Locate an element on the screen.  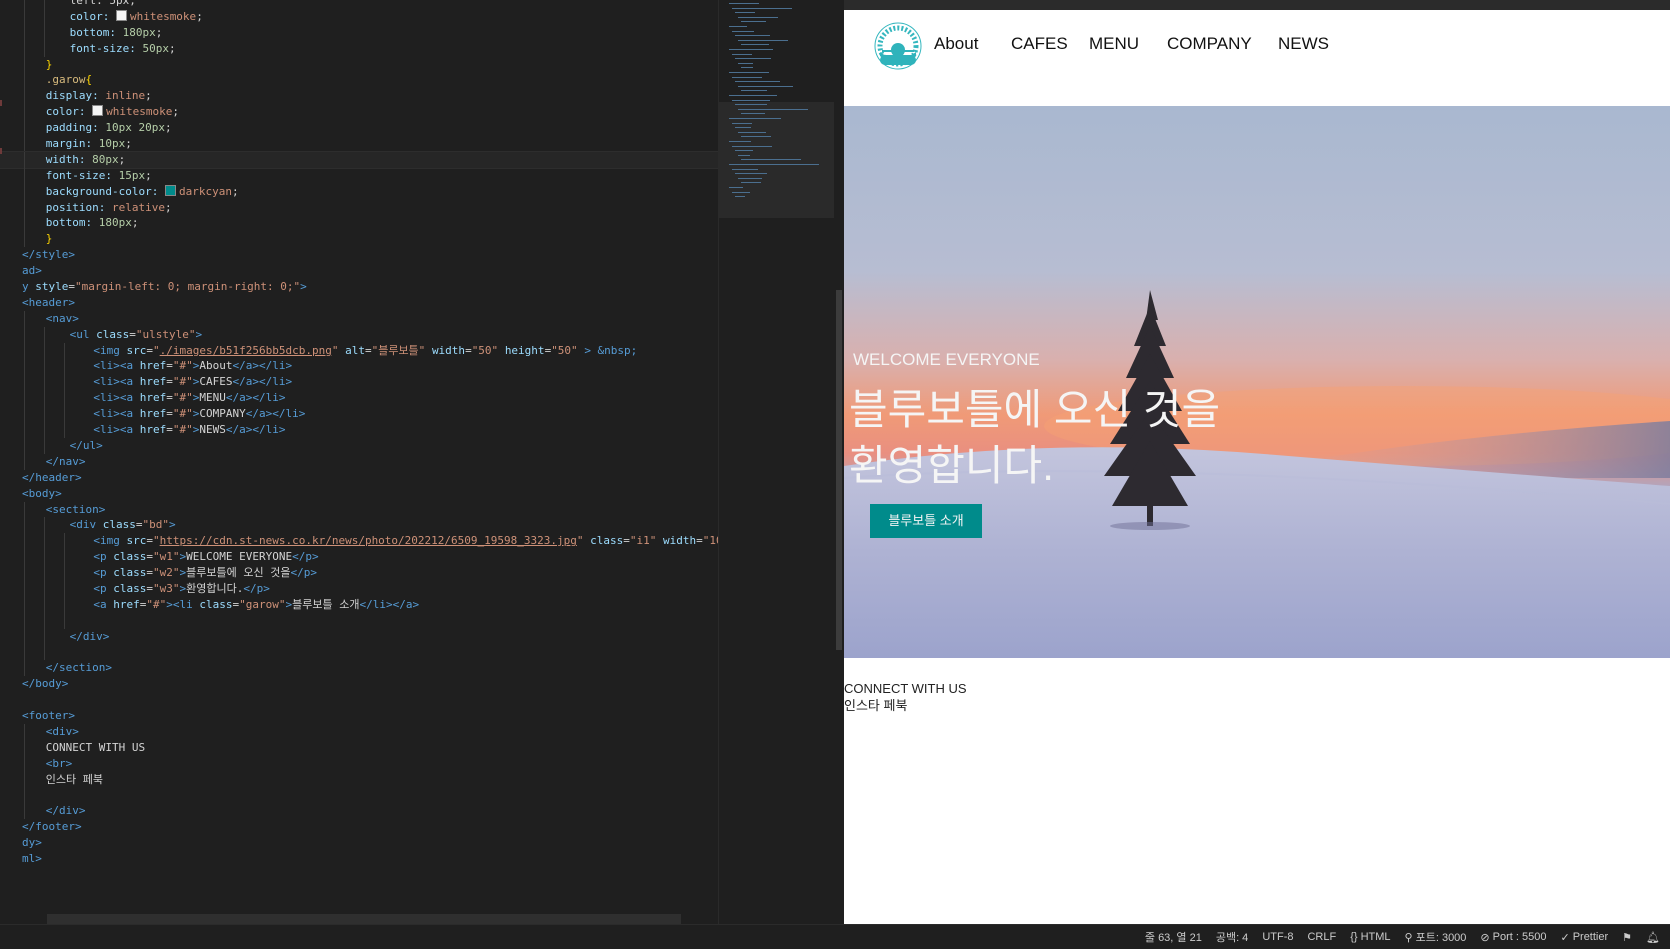
code-line: <p class="w1">WELCOME EVERYONE</p> is located at coordinates (359, 557).